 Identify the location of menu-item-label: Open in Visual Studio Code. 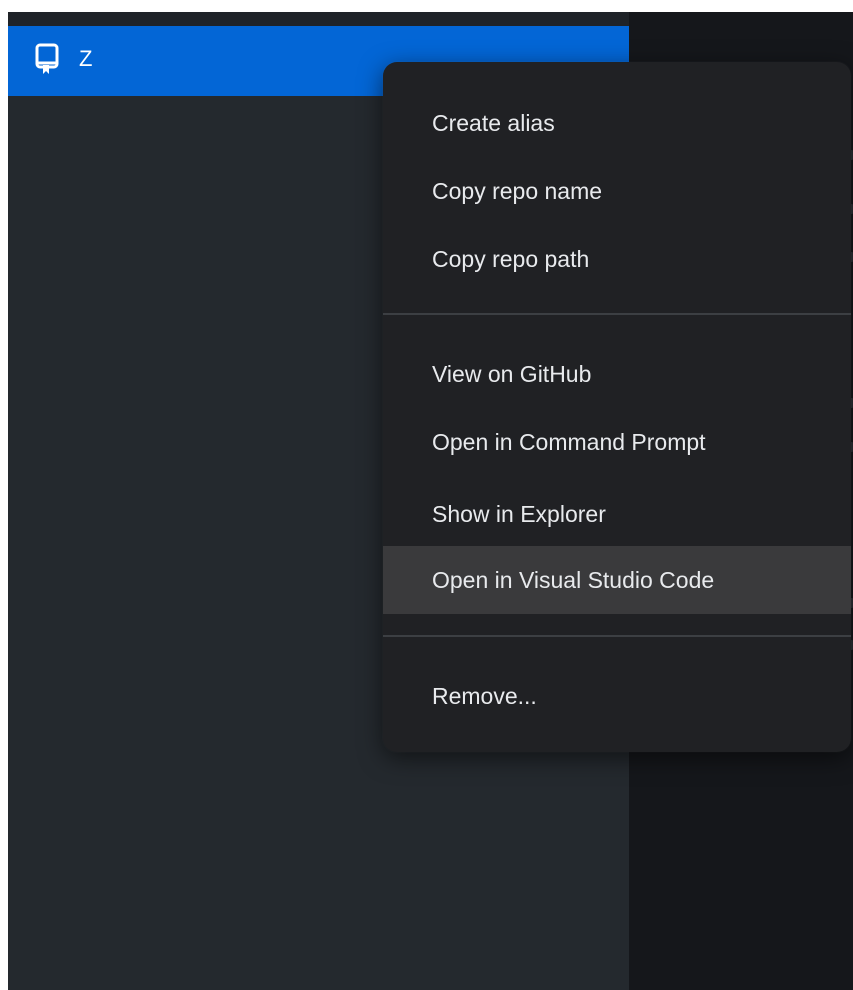
(573, 580).